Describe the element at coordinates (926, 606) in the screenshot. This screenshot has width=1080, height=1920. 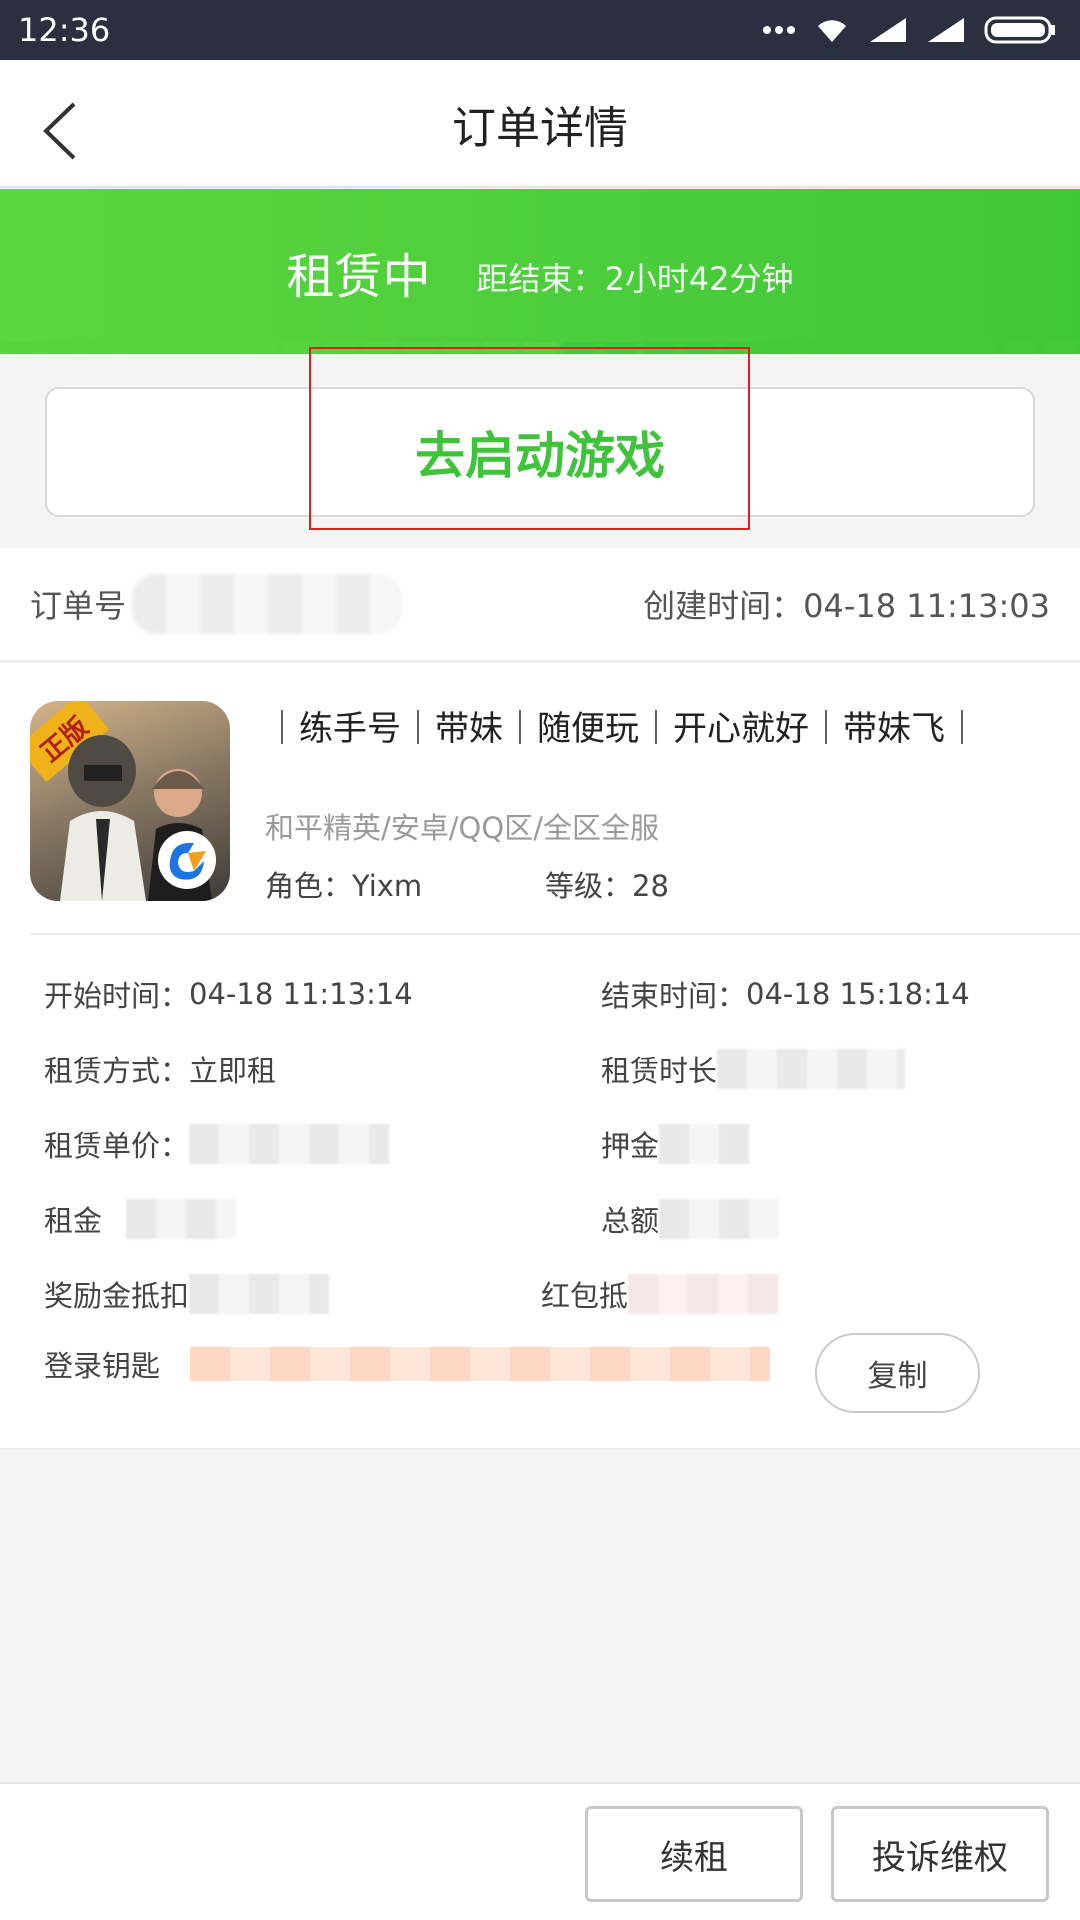
I see `created-time-value: 04-18 11:13:03` at that location.